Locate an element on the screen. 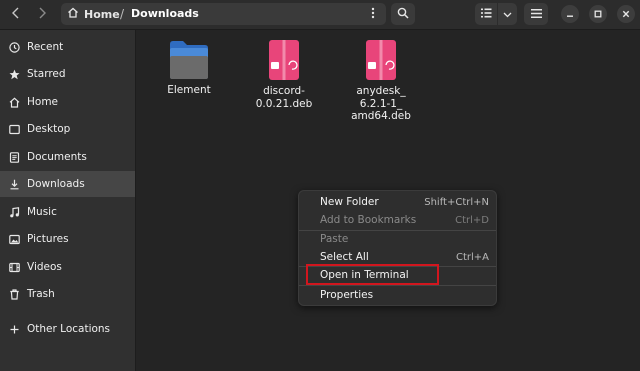 The width and height of the screenshot is (640, 371). vertical-dots-icon is located at coordinates (373, 14).